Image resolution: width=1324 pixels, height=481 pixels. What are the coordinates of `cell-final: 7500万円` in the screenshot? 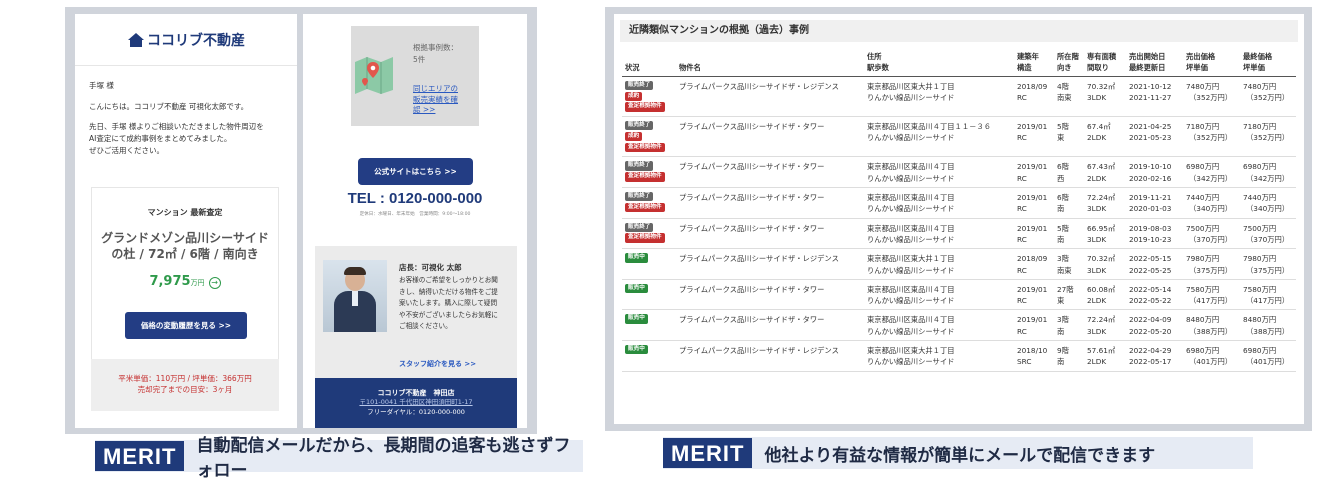 It's located at (1260, 228).